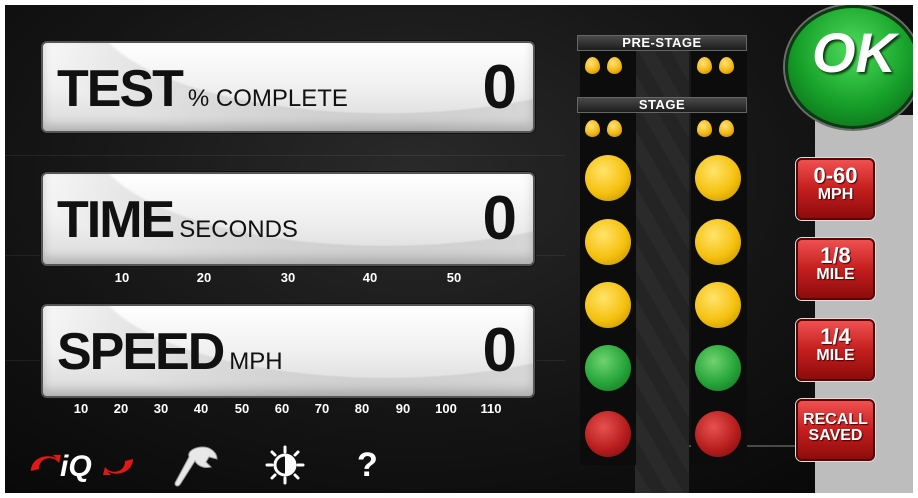  Describe the element at coordinates (76, 466) in the screenshot. I see `svg-text: iQ` at that location.